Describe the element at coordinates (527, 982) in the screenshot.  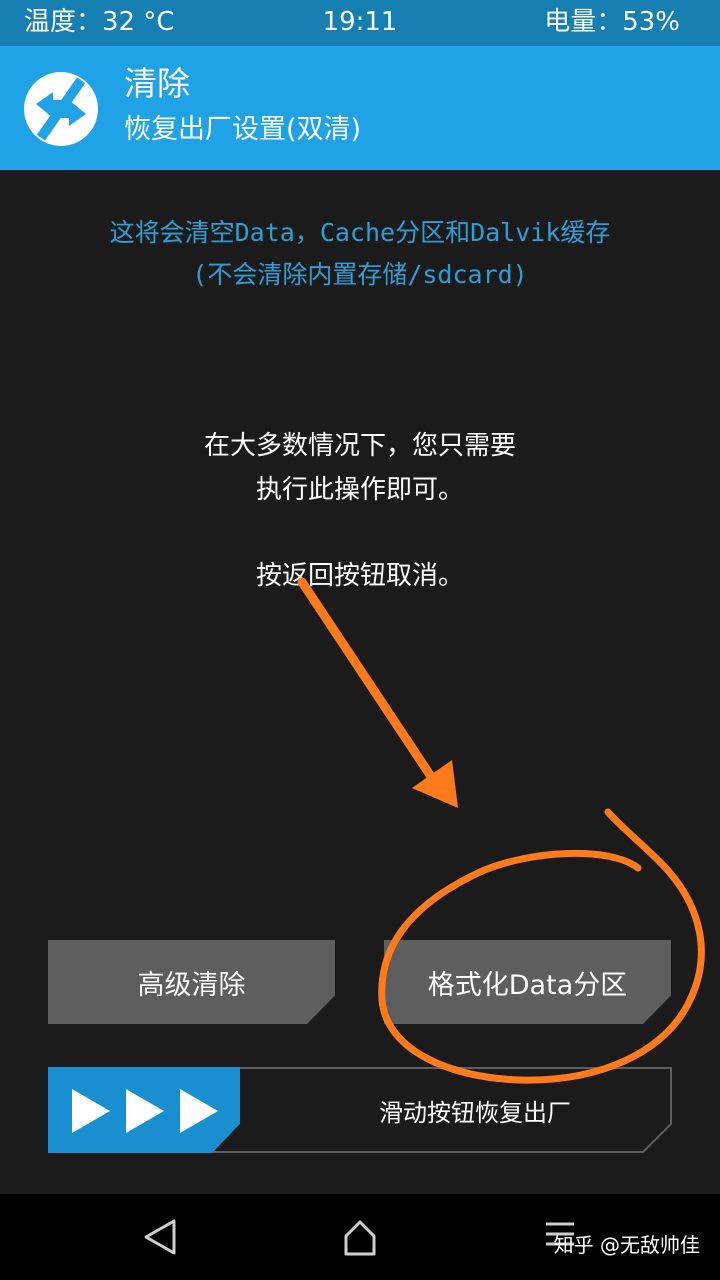
I see `format-data-button: 格式化Data分区` at that location.